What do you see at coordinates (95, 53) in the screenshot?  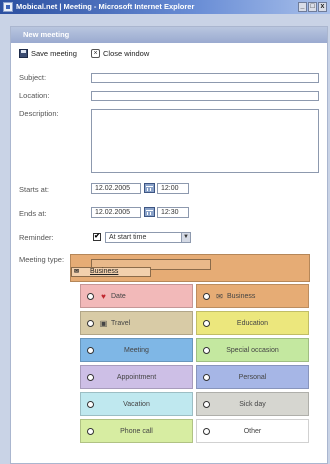 I see `close-icon: ×` at bounding box center [95, 53].